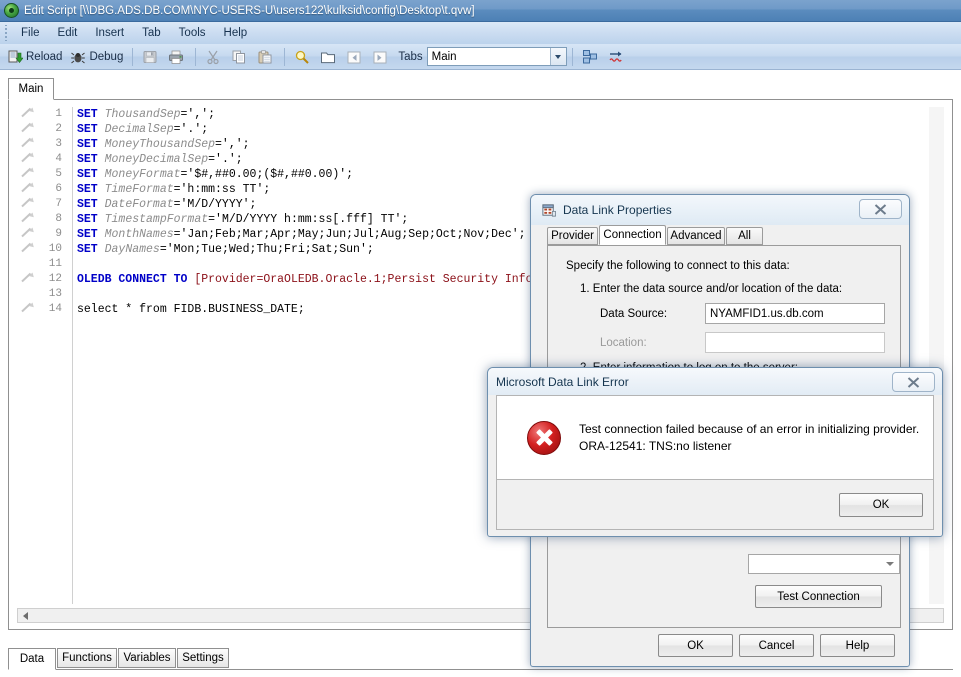 The width and height of the screenshot is (961, 677). Describe the element at coordinates (192, 33) in the screenshot. I see `menu-item-tools: Tools` at that location.